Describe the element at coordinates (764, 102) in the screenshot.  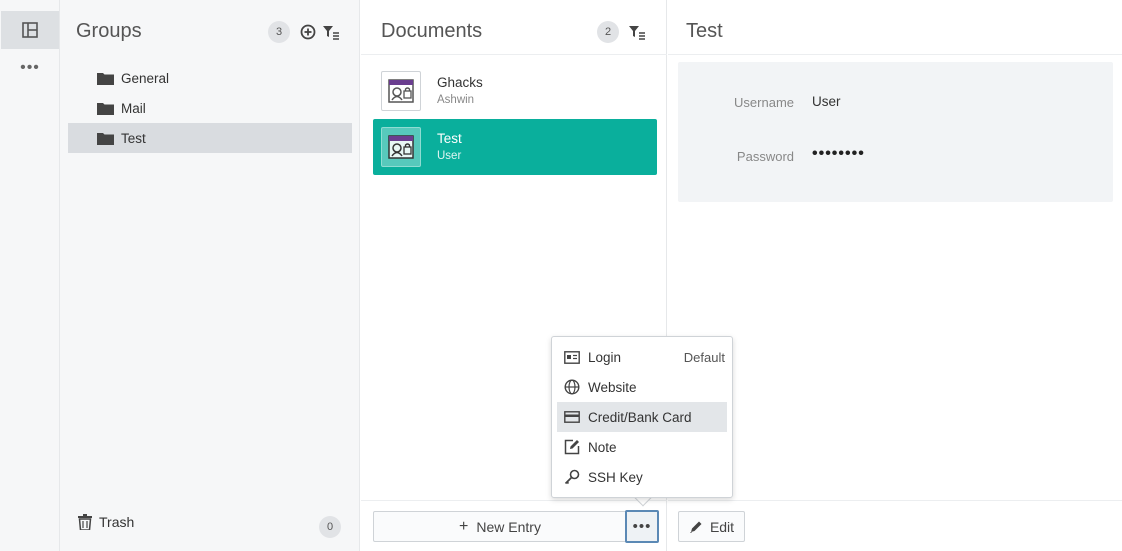
I see `username-label: Username` at that location.